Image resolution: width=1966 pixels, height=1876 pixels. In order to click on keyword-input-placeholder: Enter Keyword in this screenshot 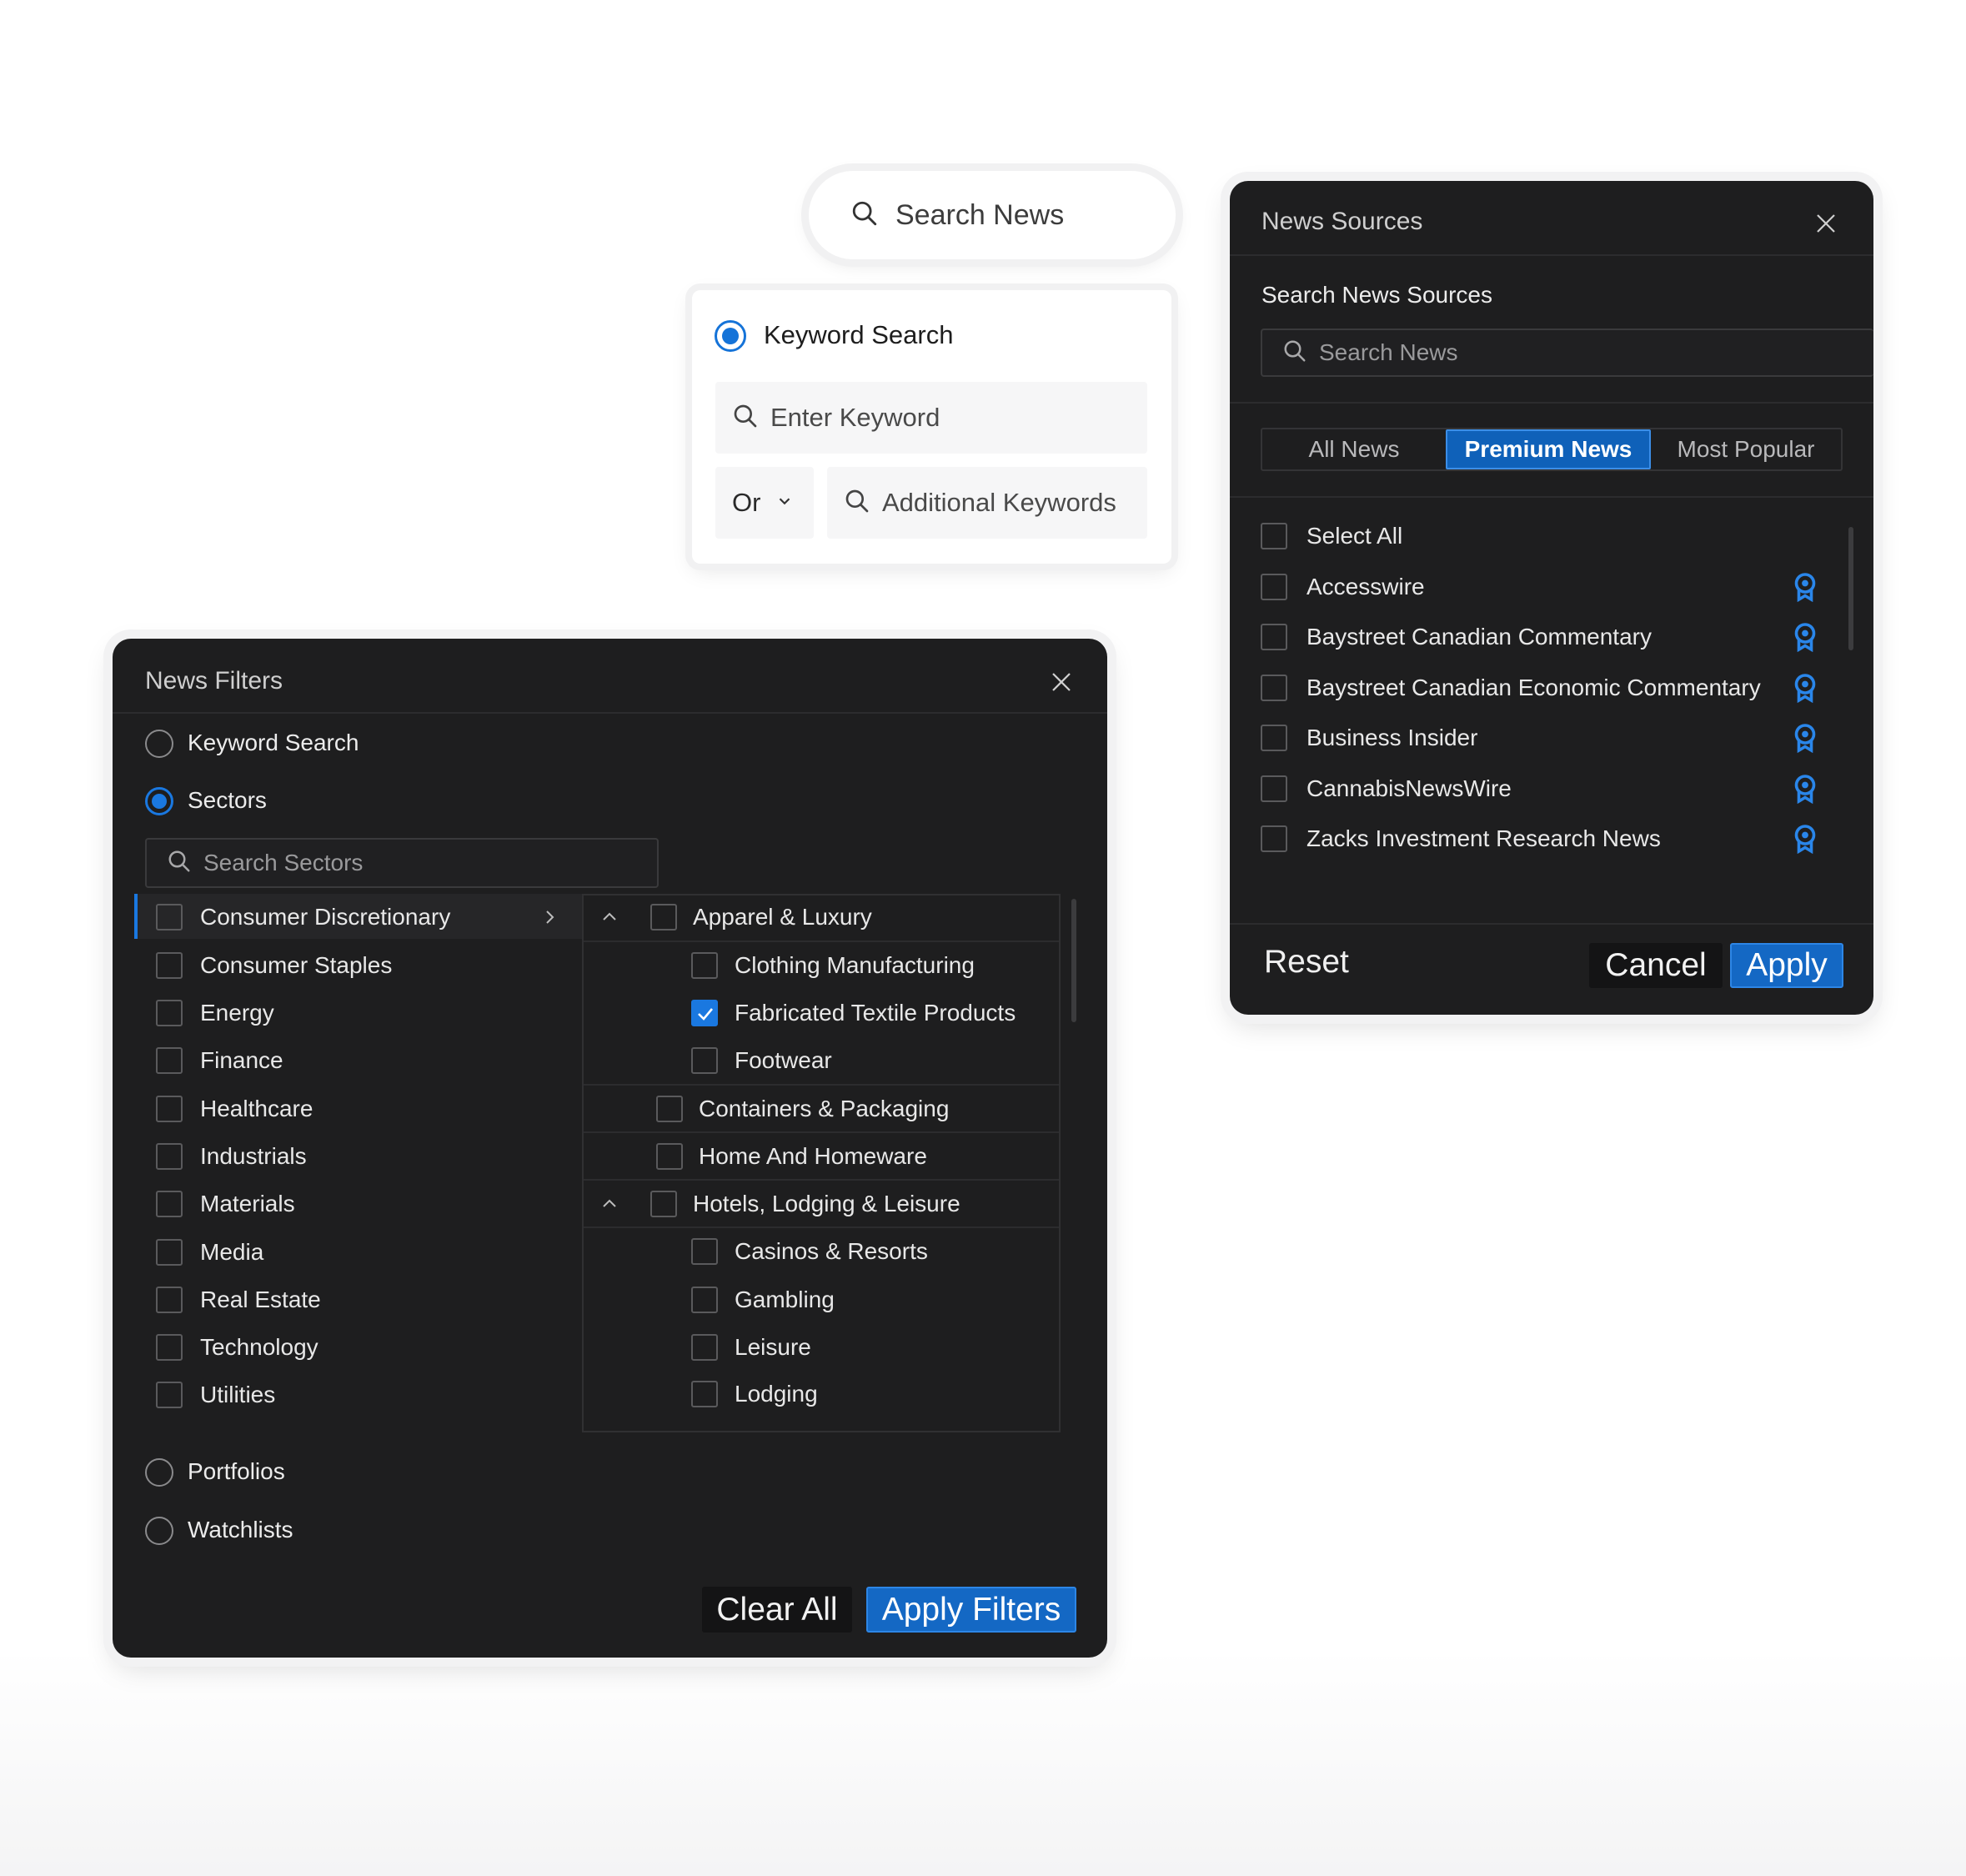, I will do `click(855, 417)`.